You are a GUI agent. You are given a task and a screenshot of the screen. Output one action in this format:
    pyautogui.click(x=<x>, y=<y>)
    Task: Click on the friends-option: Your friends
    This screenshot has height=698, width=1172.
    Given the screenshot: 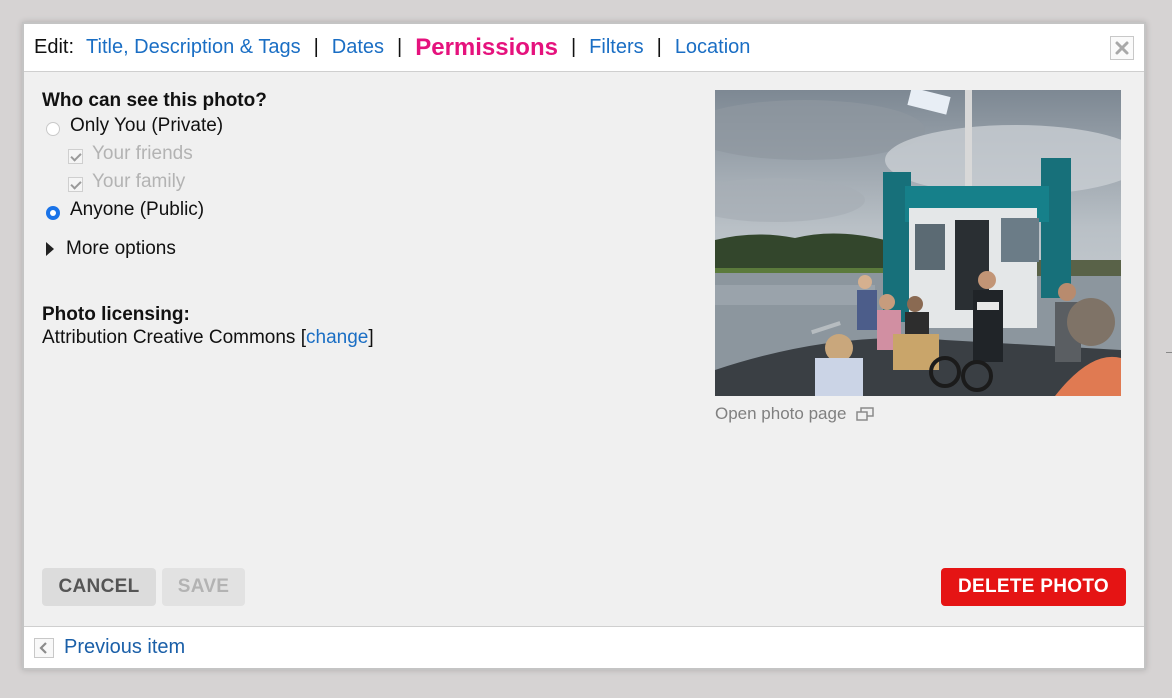 What is the action you would take?
    pyautogui.click(x=362, y=154)
    